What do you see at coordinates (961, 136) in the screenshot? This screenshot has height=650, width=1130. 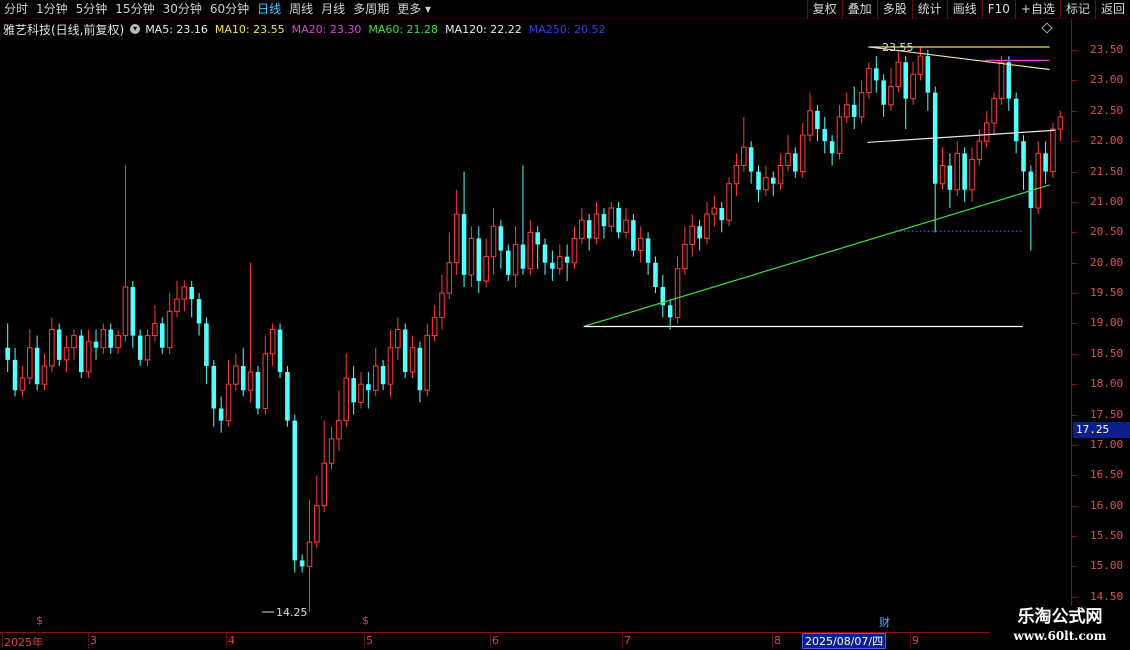 I see `white-trendline` at bounding box center [961, 136].